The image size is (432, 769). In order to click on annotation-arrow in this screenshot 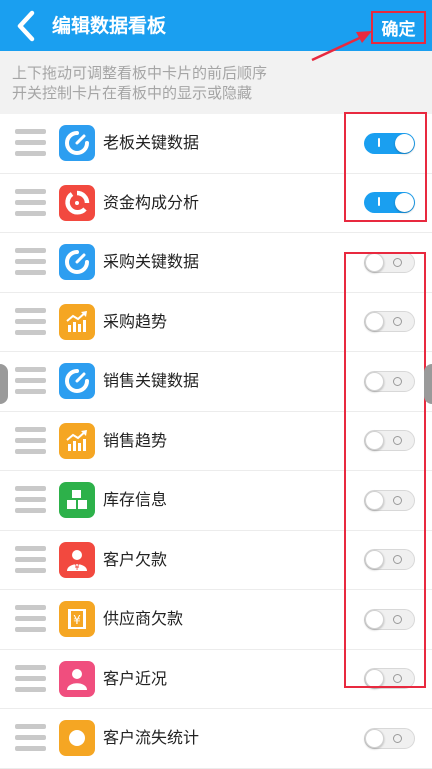, I will do `click(341, 46)`.